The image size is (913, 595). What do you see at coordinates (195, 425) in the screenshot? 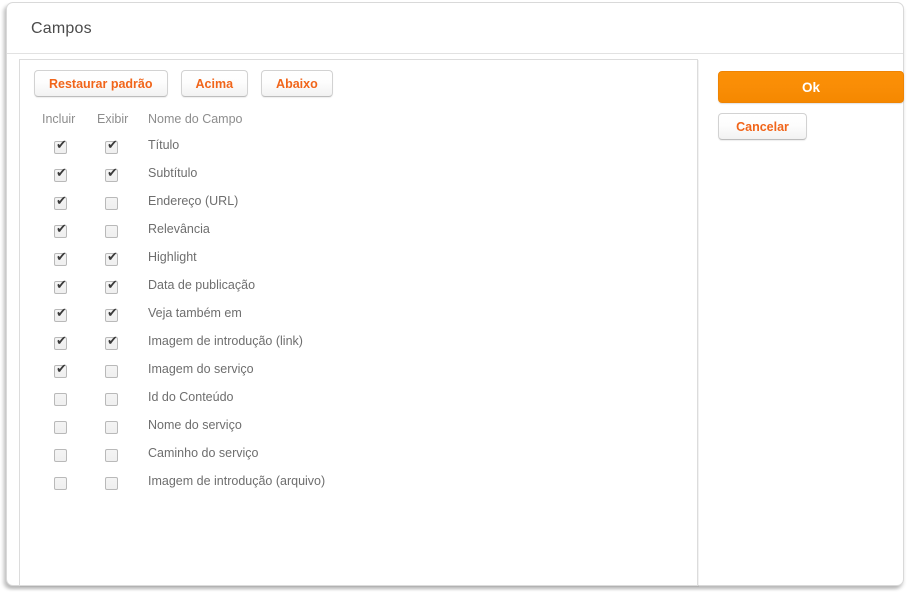
I see `field-name-label: Nome do serviço` at bounding box center [195, 425].